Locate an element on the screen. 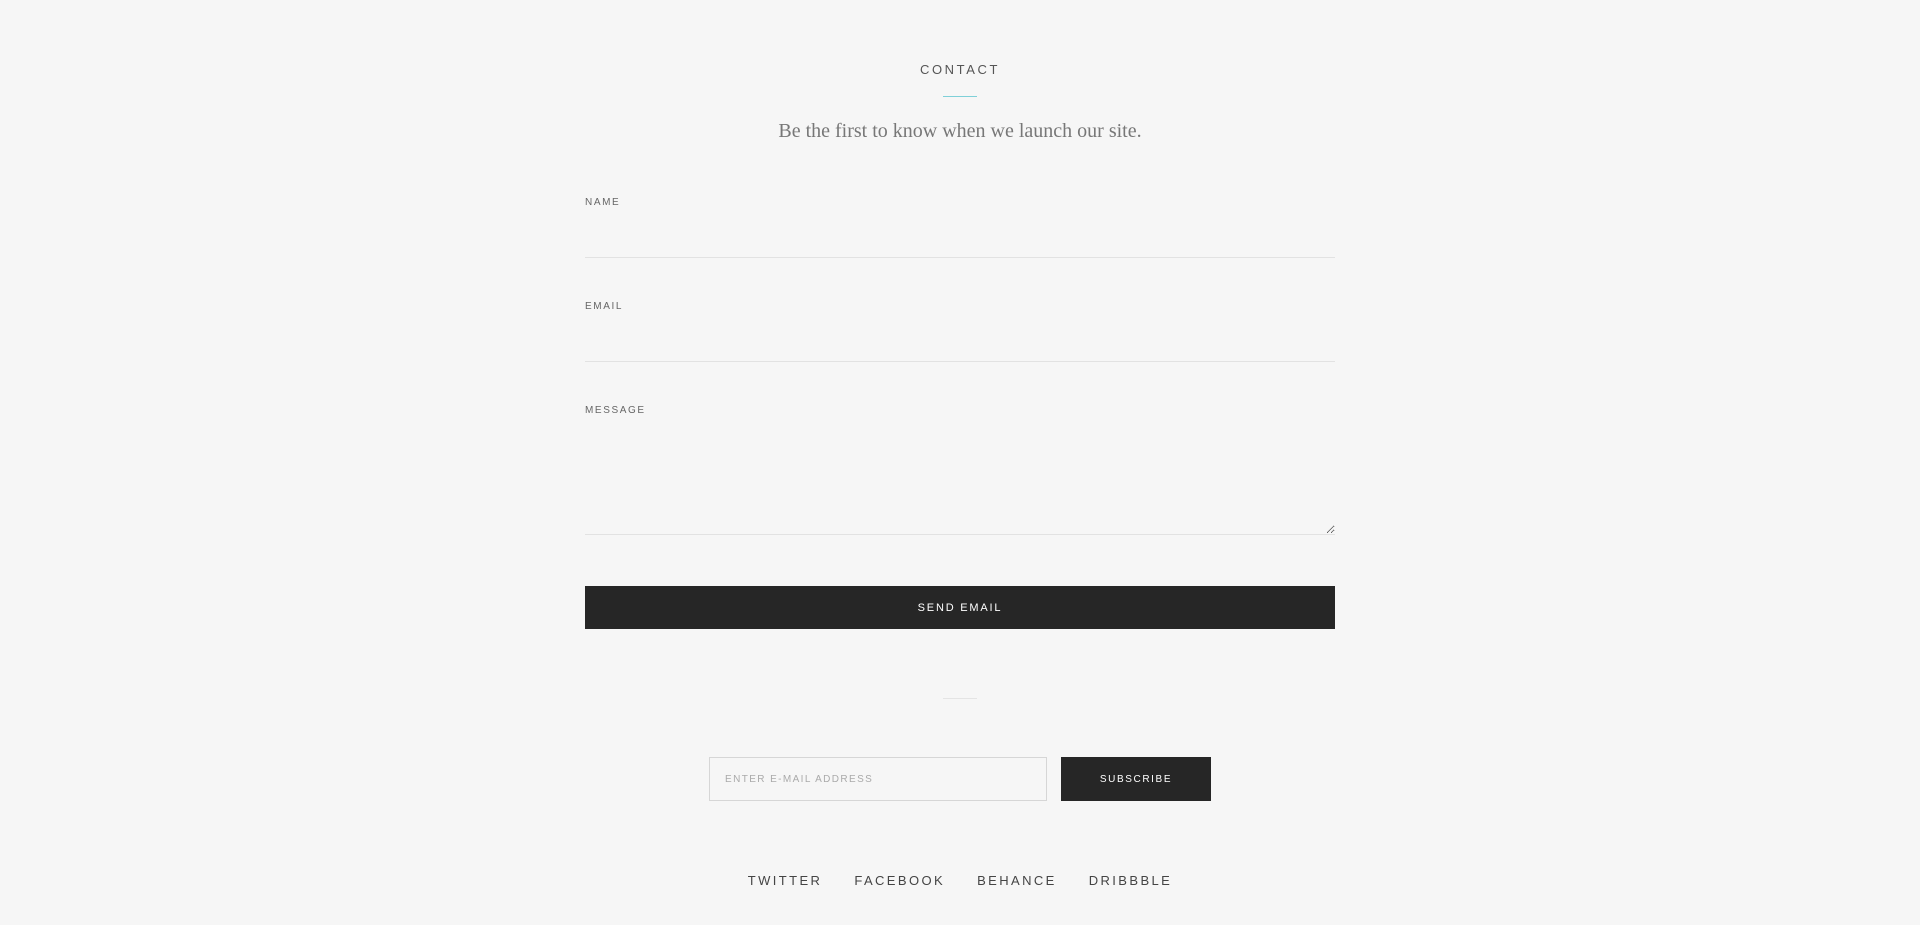  contact-form: NAME EMAIL MESSAGE is located at coordinates (960, 365).